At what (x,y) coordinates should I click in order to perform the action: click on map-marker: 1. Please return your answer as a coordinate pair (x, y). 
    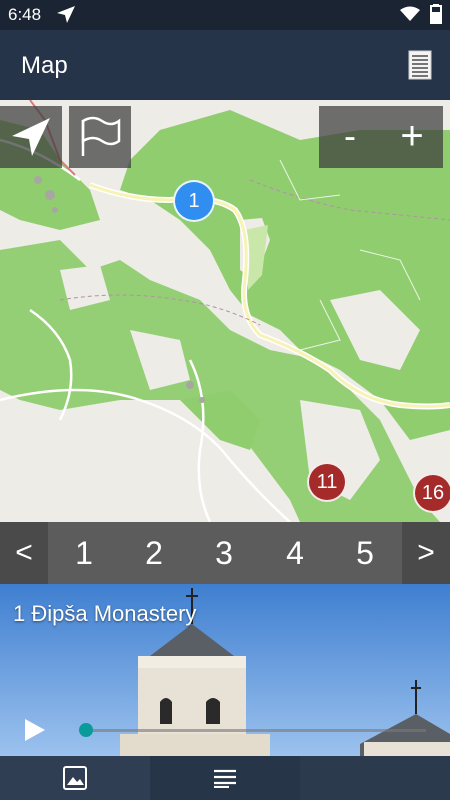
    Looking at the image, I should click on (194, 201).